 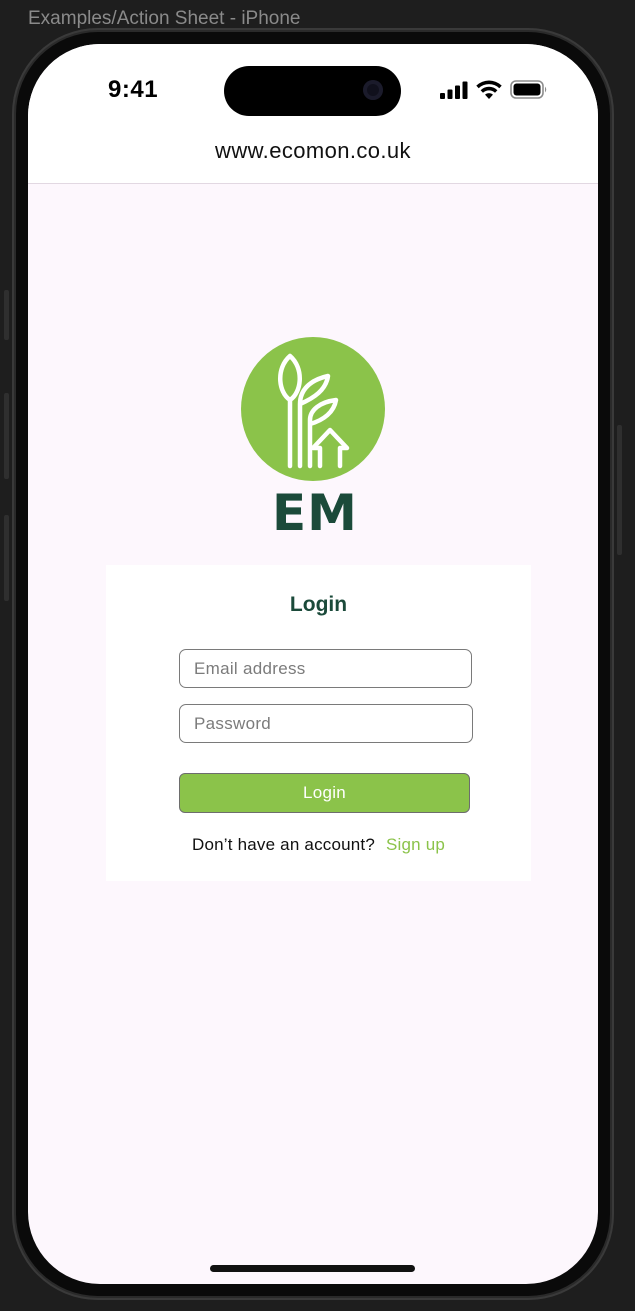 What do you see at coordinates (489, 89) in the screenshot?
I see `wifi-icon` at bounding box center [489, 89].